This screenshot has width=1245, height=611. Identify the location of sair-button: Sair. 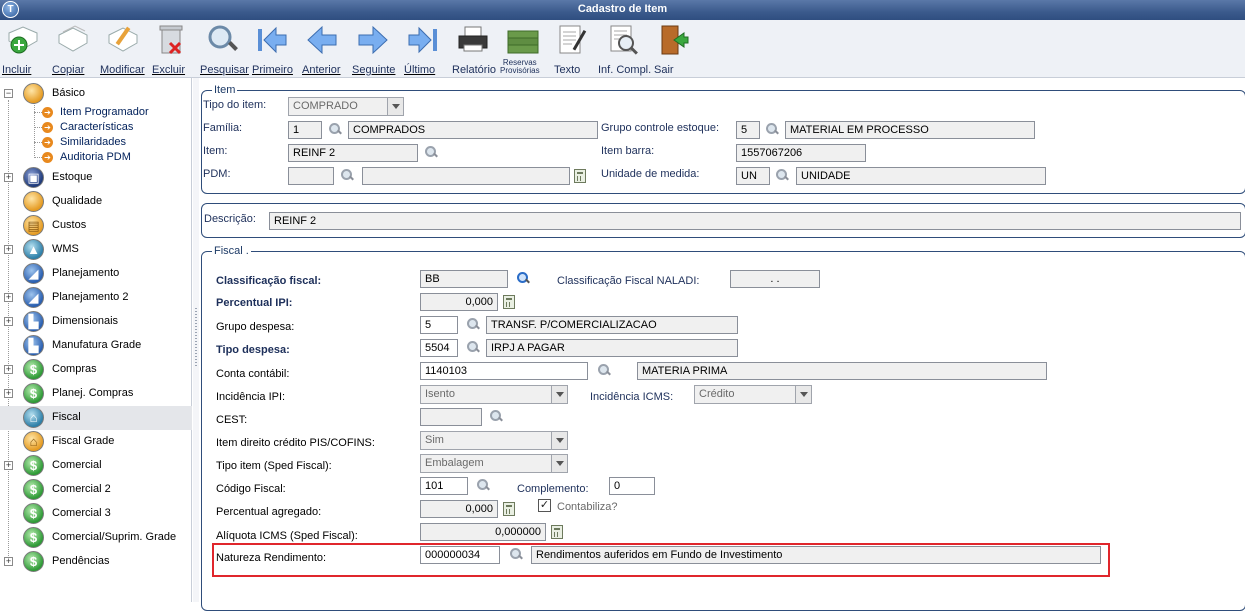
(671, 50).